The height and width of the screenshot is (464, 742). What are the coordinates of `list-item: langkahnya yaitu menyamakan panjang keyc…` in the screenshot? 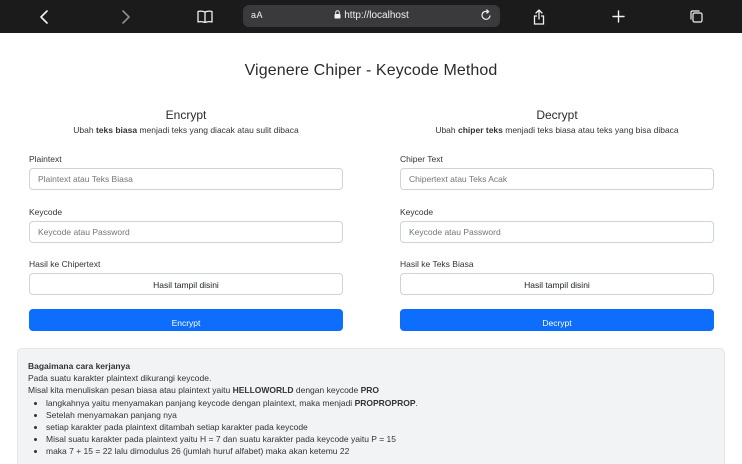 It's located at (380, 403).